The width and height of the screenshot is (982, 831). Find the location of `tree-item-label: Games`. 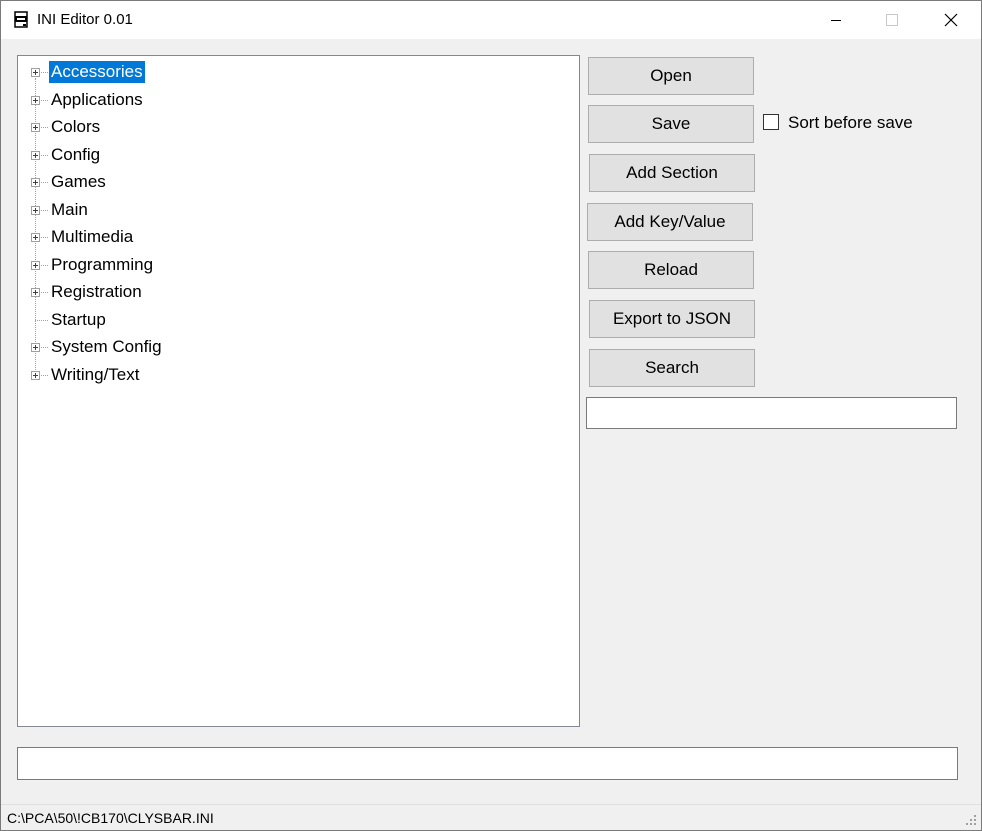

tree-item-label: Games is located at coordinates (78, 182).